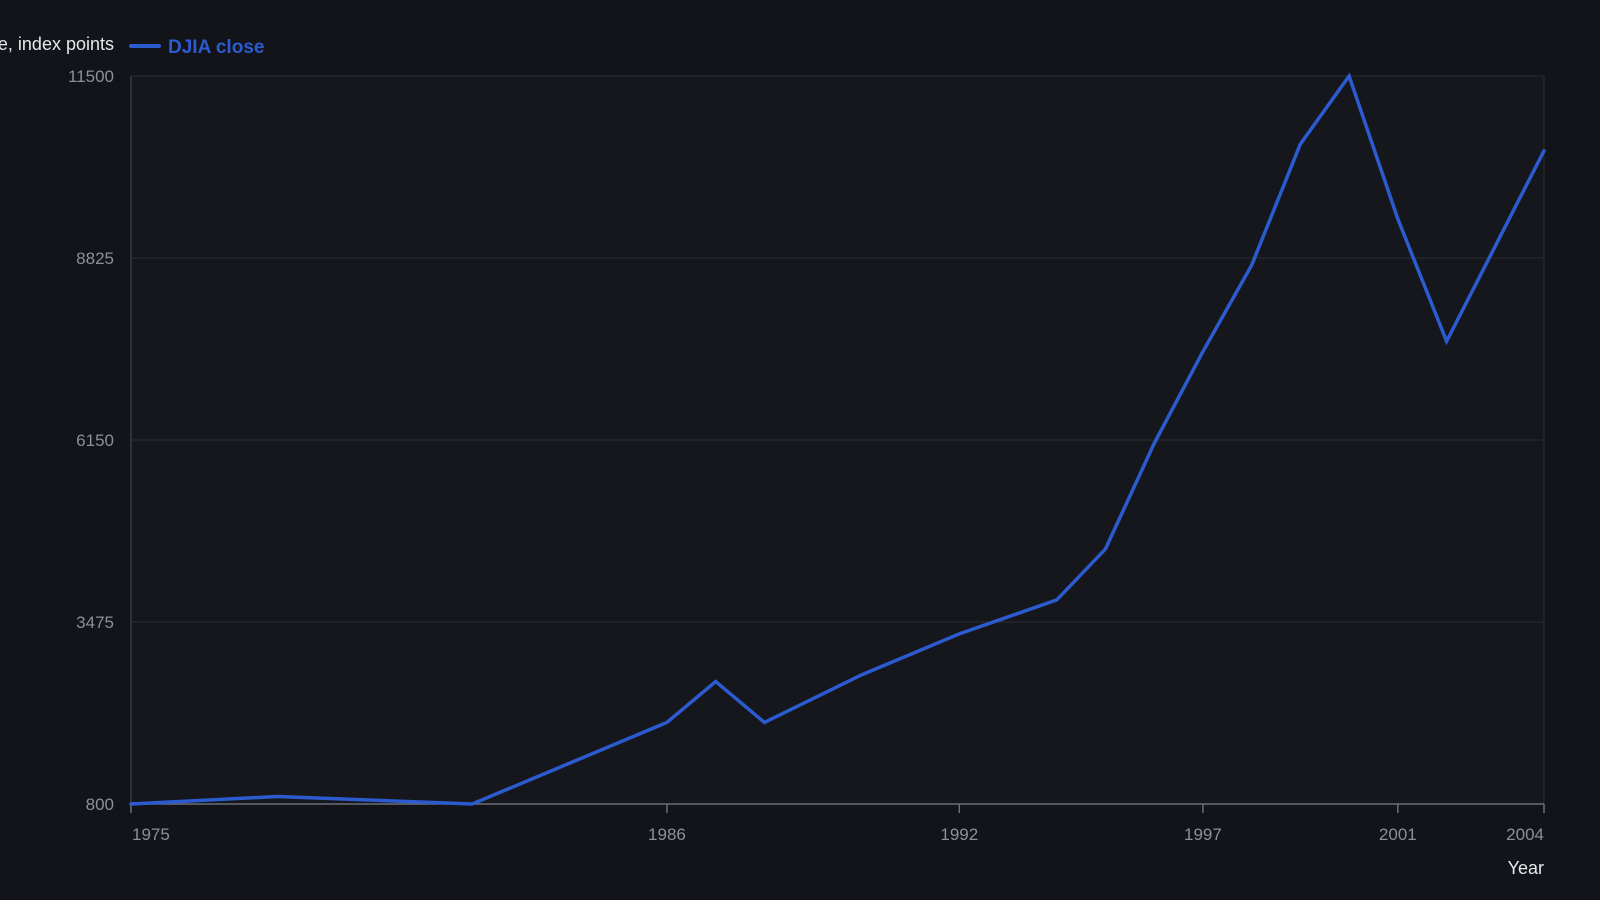 The image size is (1600, 900). Describe the element at coordinates (837, 824) in the screenshot. I see `x-axis-ticks: 1975 1986 1992 1997 2001 2004` at that location.